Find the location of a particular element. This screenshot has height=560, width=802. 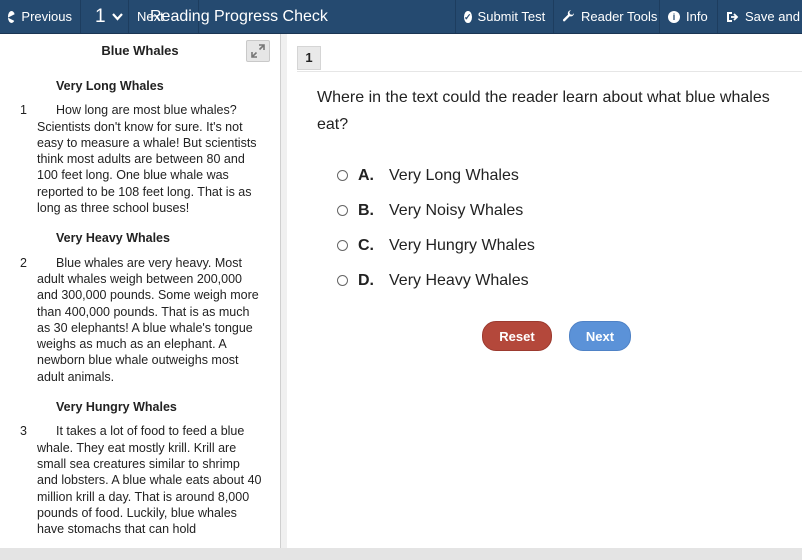

submit-test-button: ✓ Submit Test is located at coordinates (504, 16).